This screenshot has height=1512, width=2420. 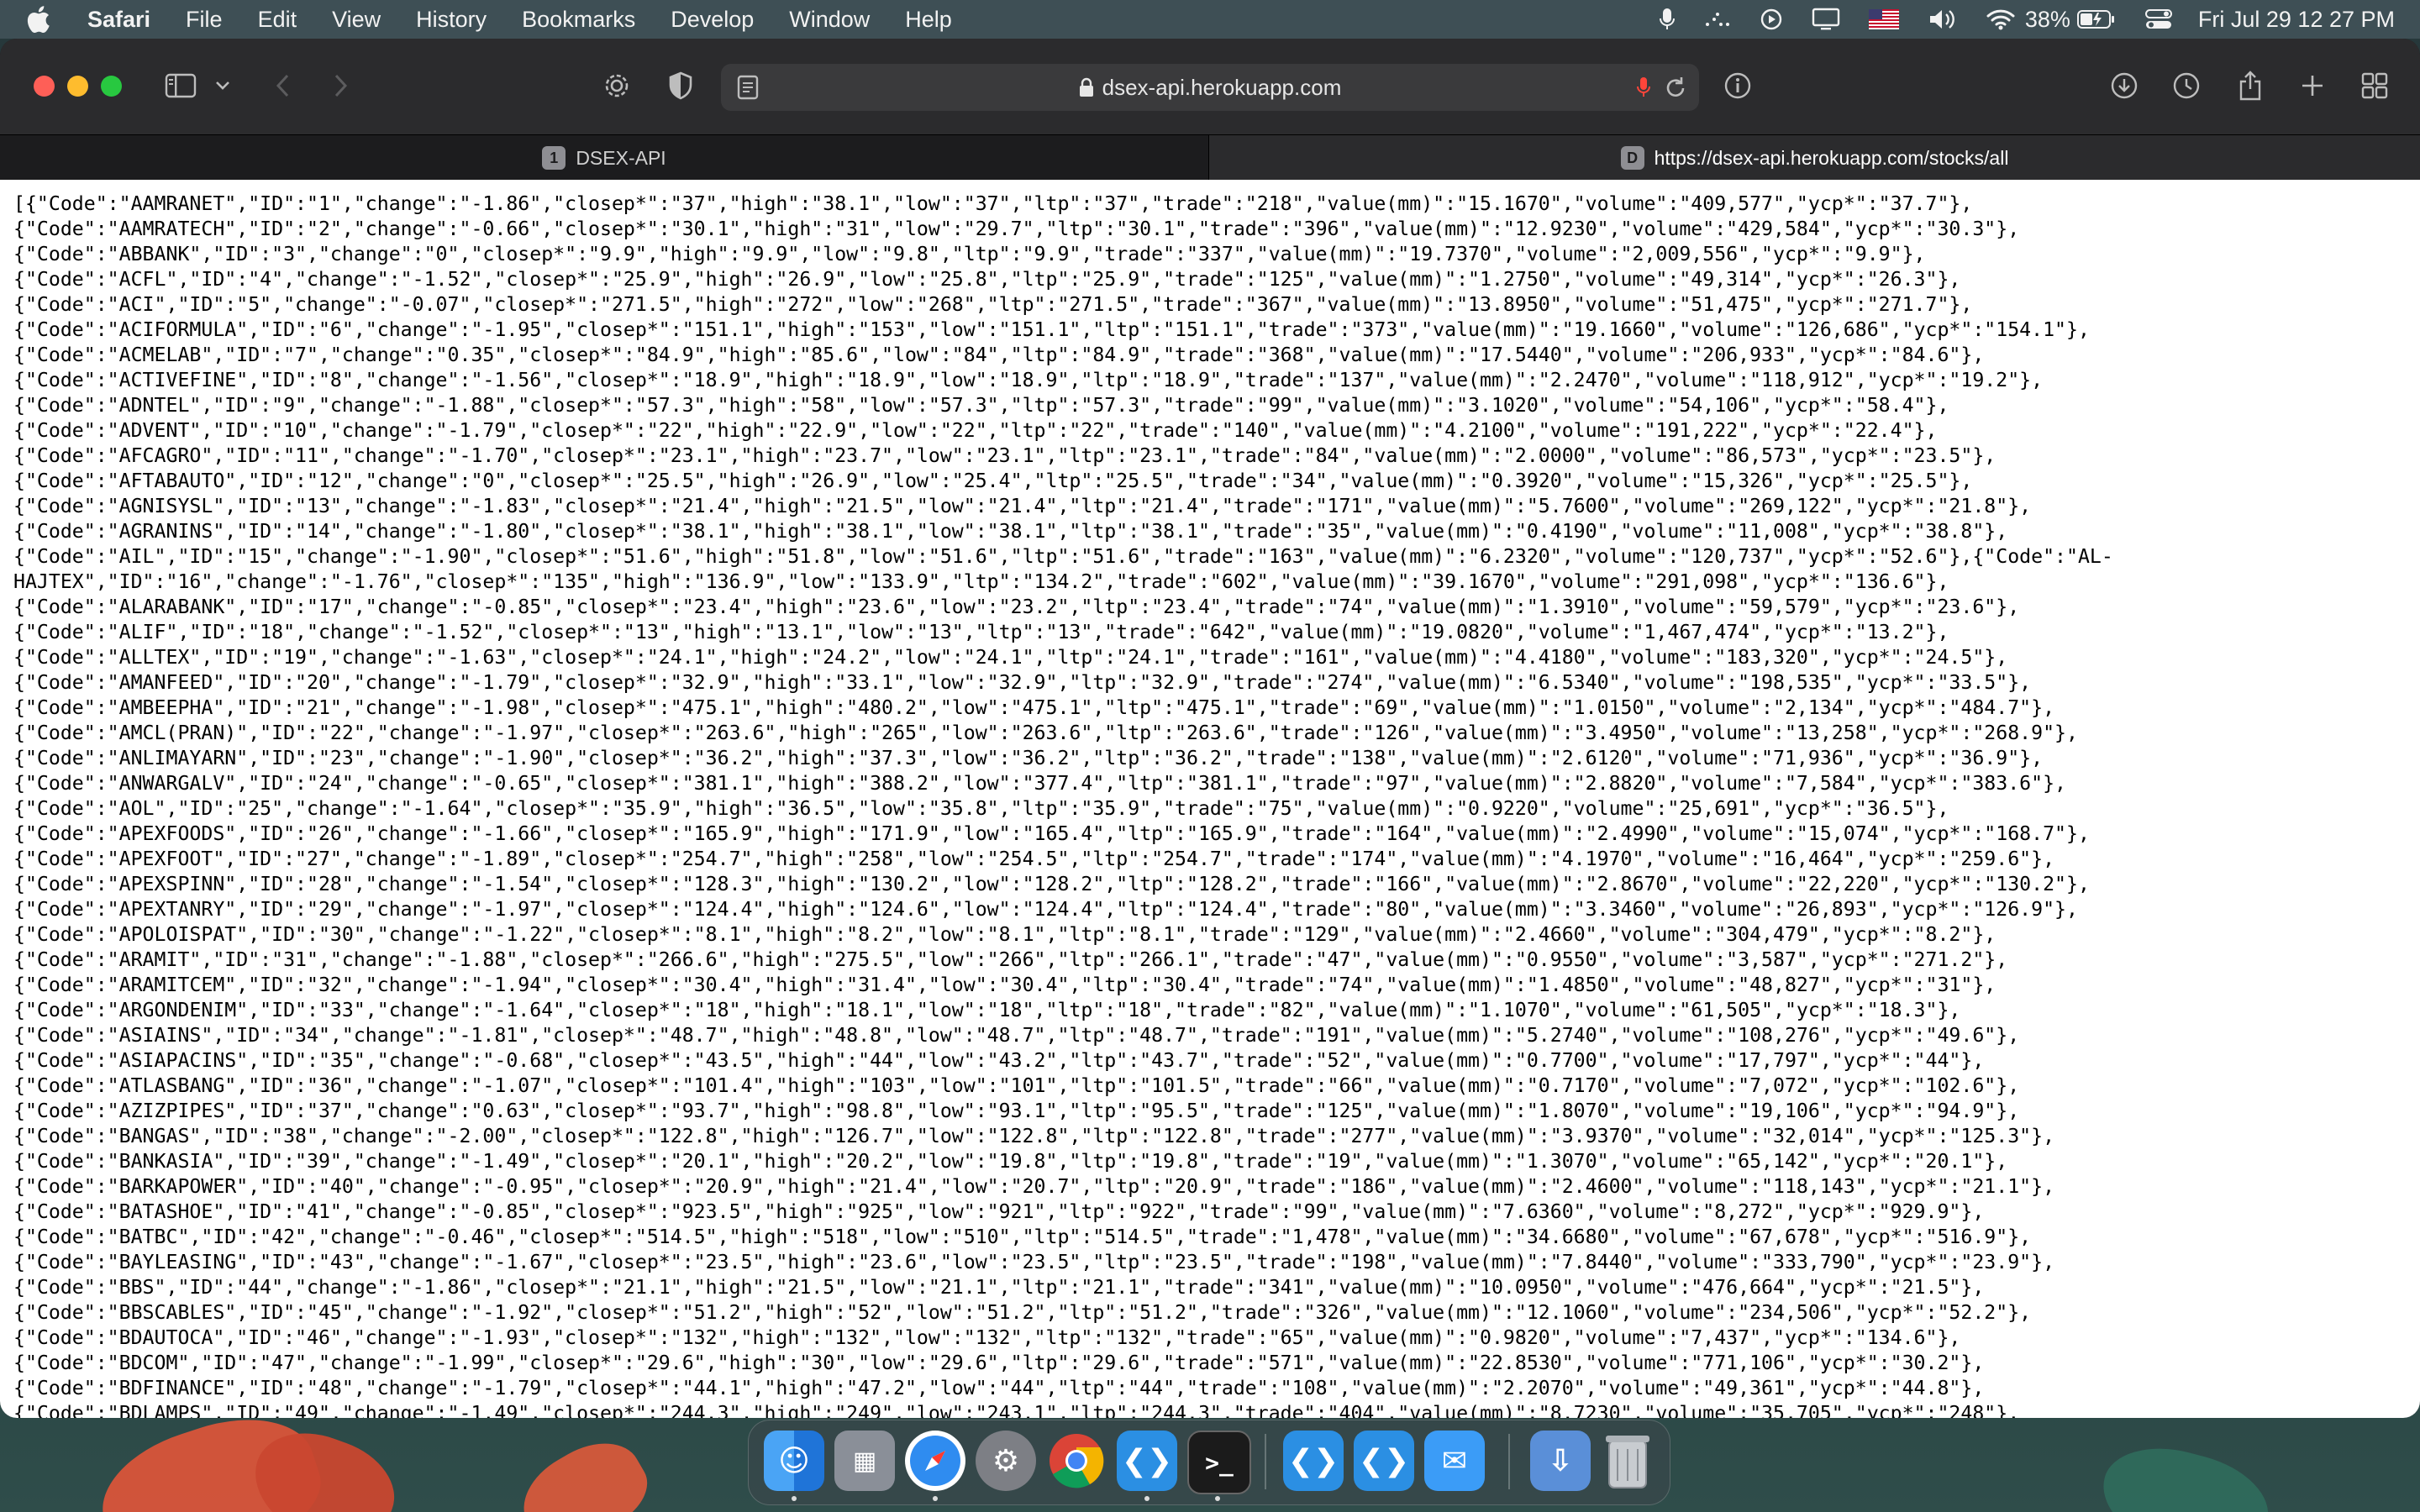 I want to click on volume-icon, so click(x=1943, y=19).